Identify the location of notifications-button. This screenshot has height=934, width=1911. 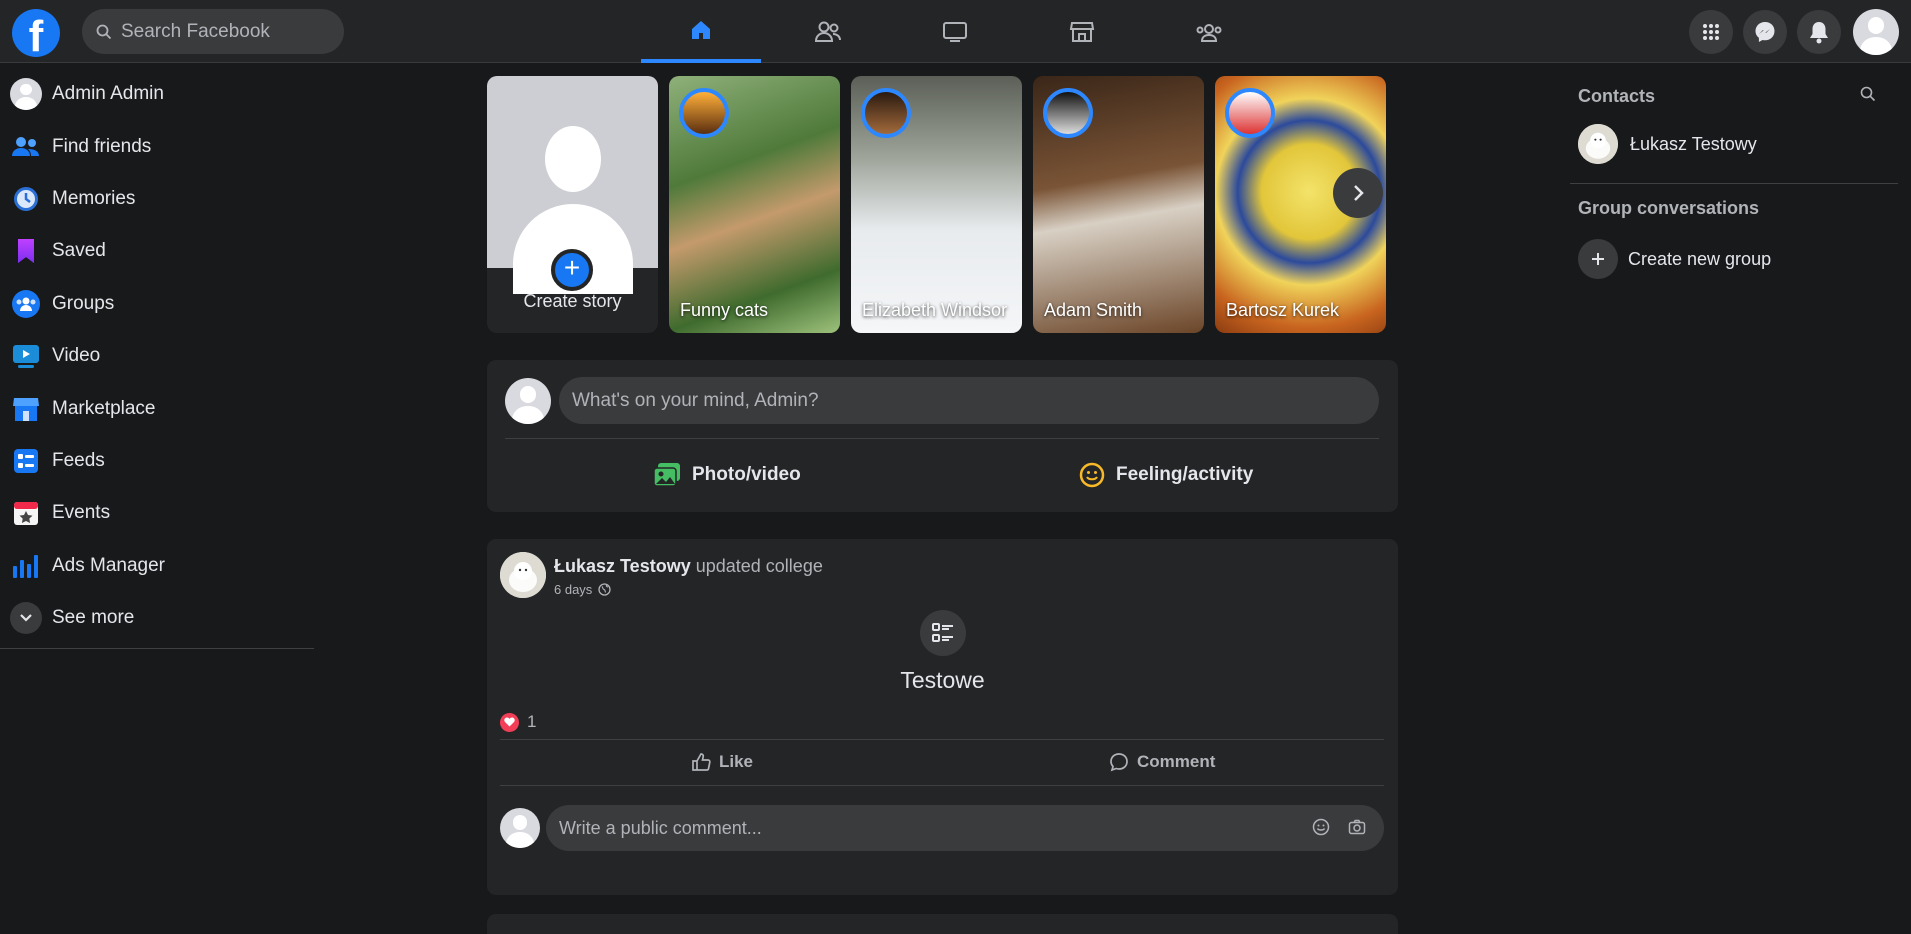
(1819, 32).